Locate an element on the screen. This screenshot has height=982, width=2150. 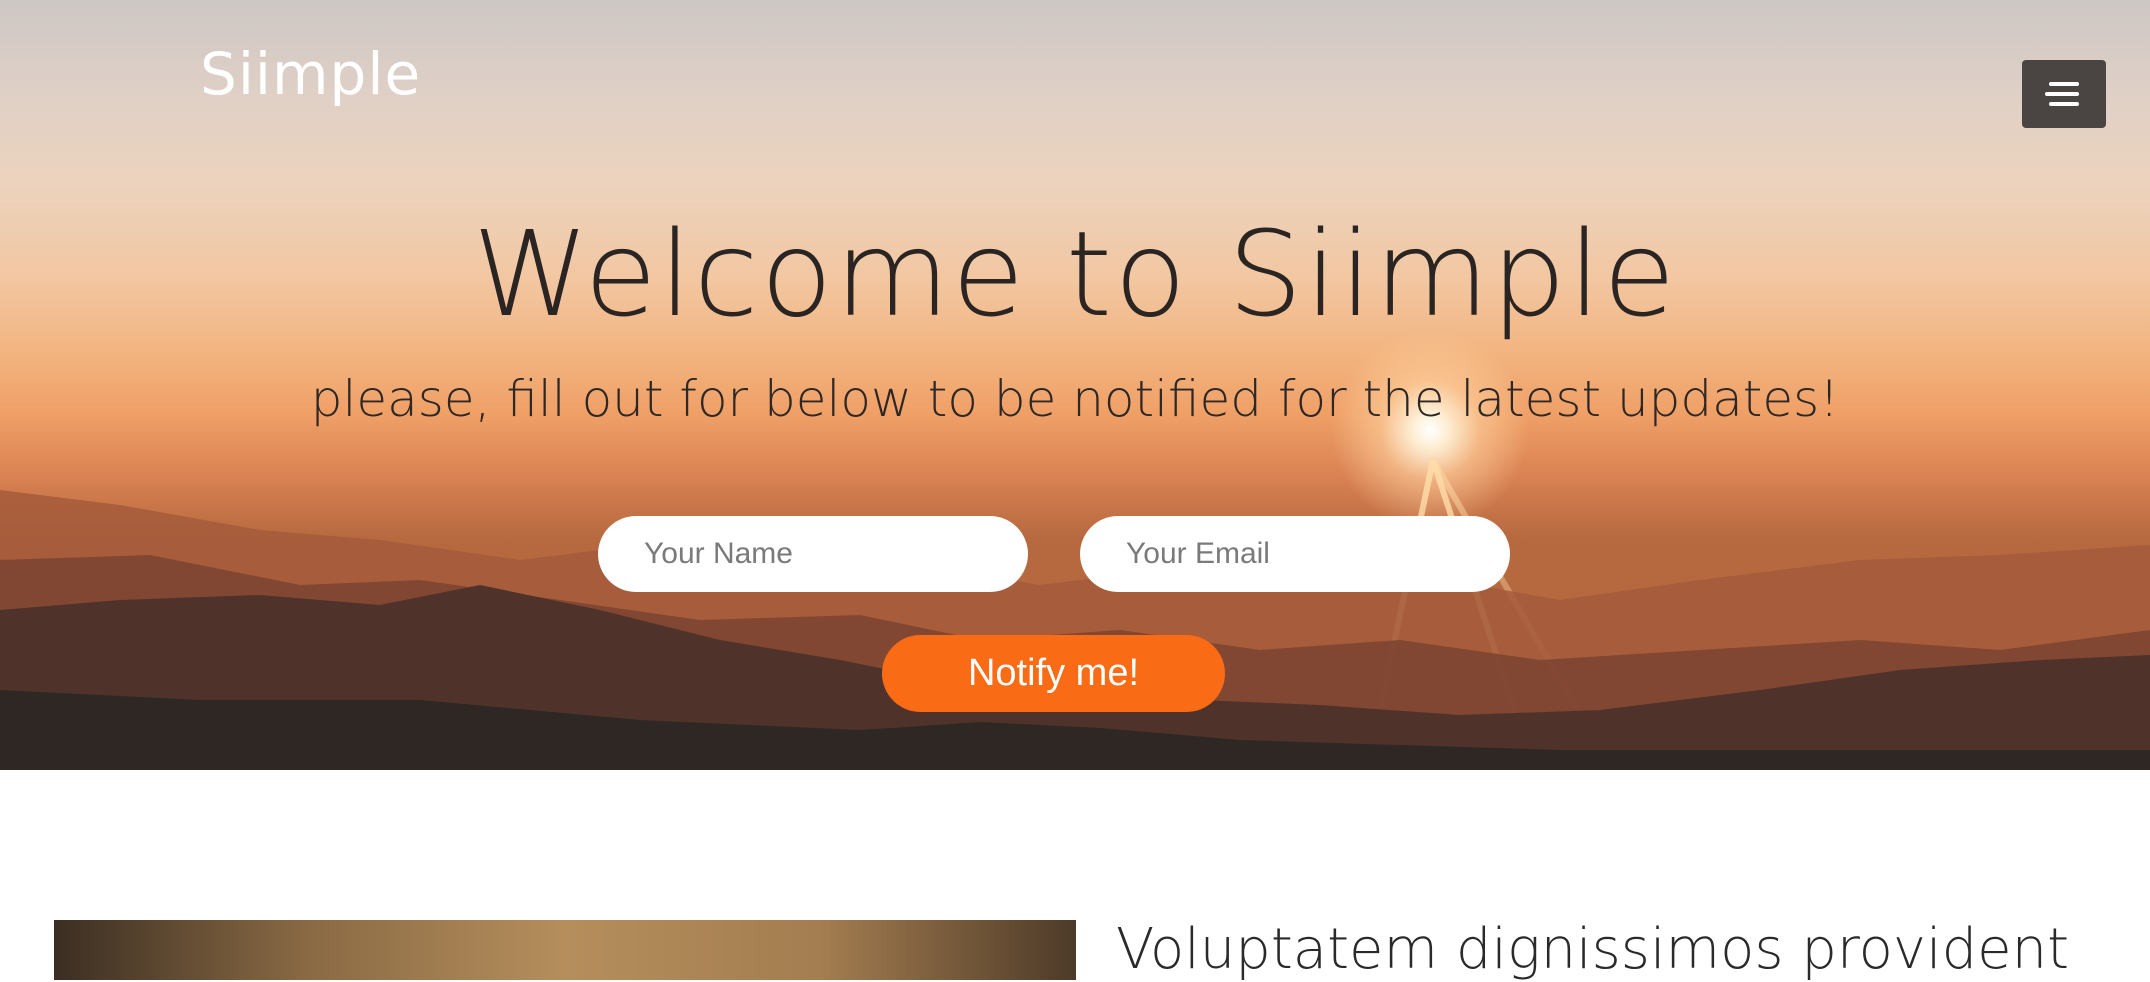
brand-logo: Siimple is located at coordinates (310, 74).